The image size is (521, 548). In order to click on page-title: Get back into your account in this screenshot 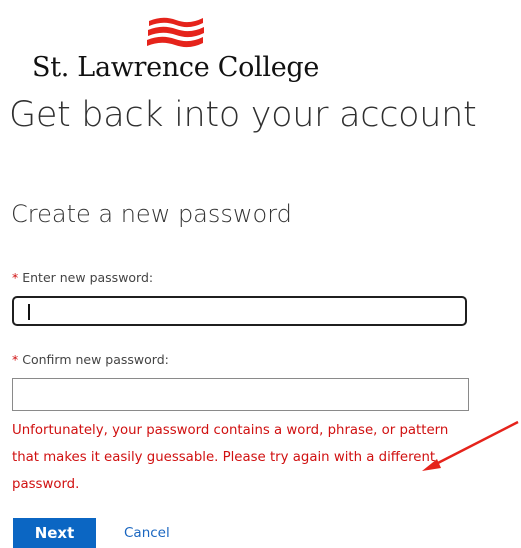, I will do `click(243, 115)`.